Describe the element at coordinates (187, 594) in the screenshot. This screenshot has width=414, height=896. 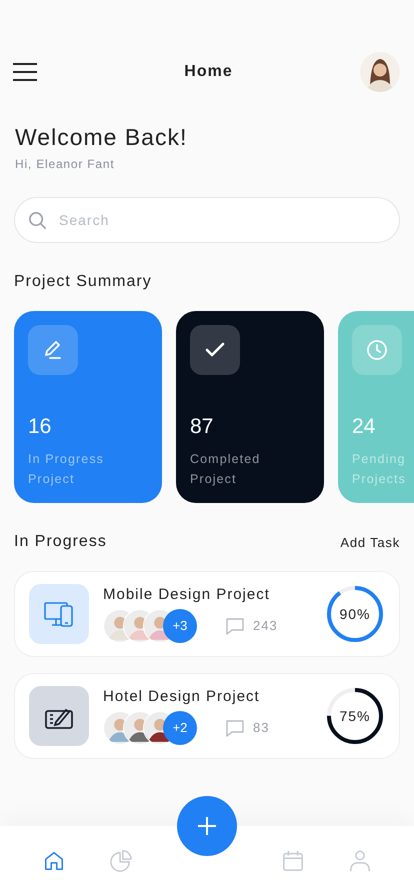
I see `project-name: Mobile Design Project` at that location.